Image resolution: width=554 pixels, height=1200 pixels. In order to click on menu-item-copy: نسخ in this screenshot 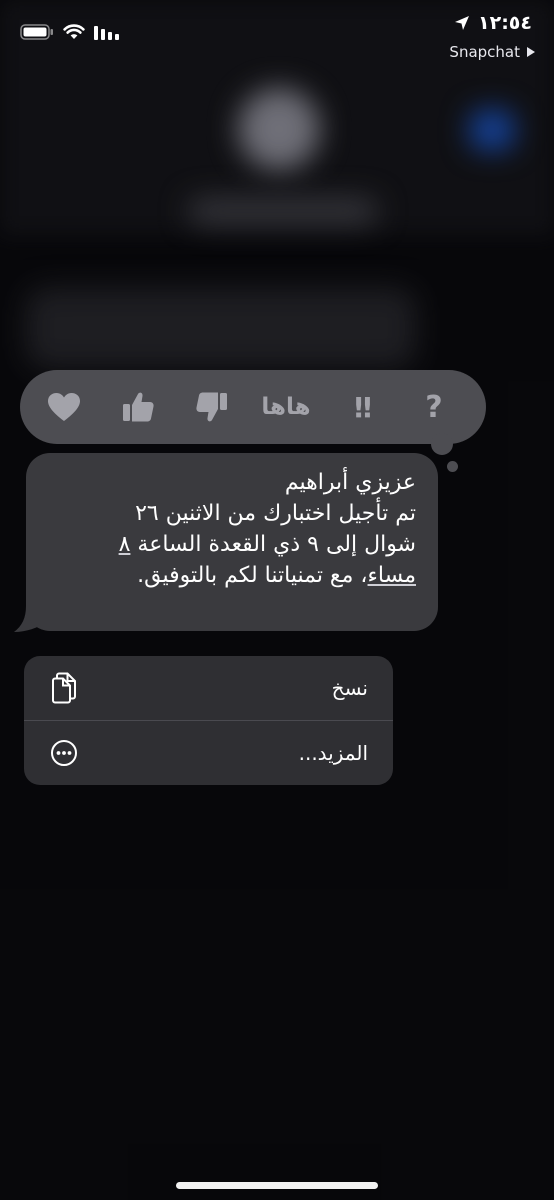, I will do `click(208, 688)`.